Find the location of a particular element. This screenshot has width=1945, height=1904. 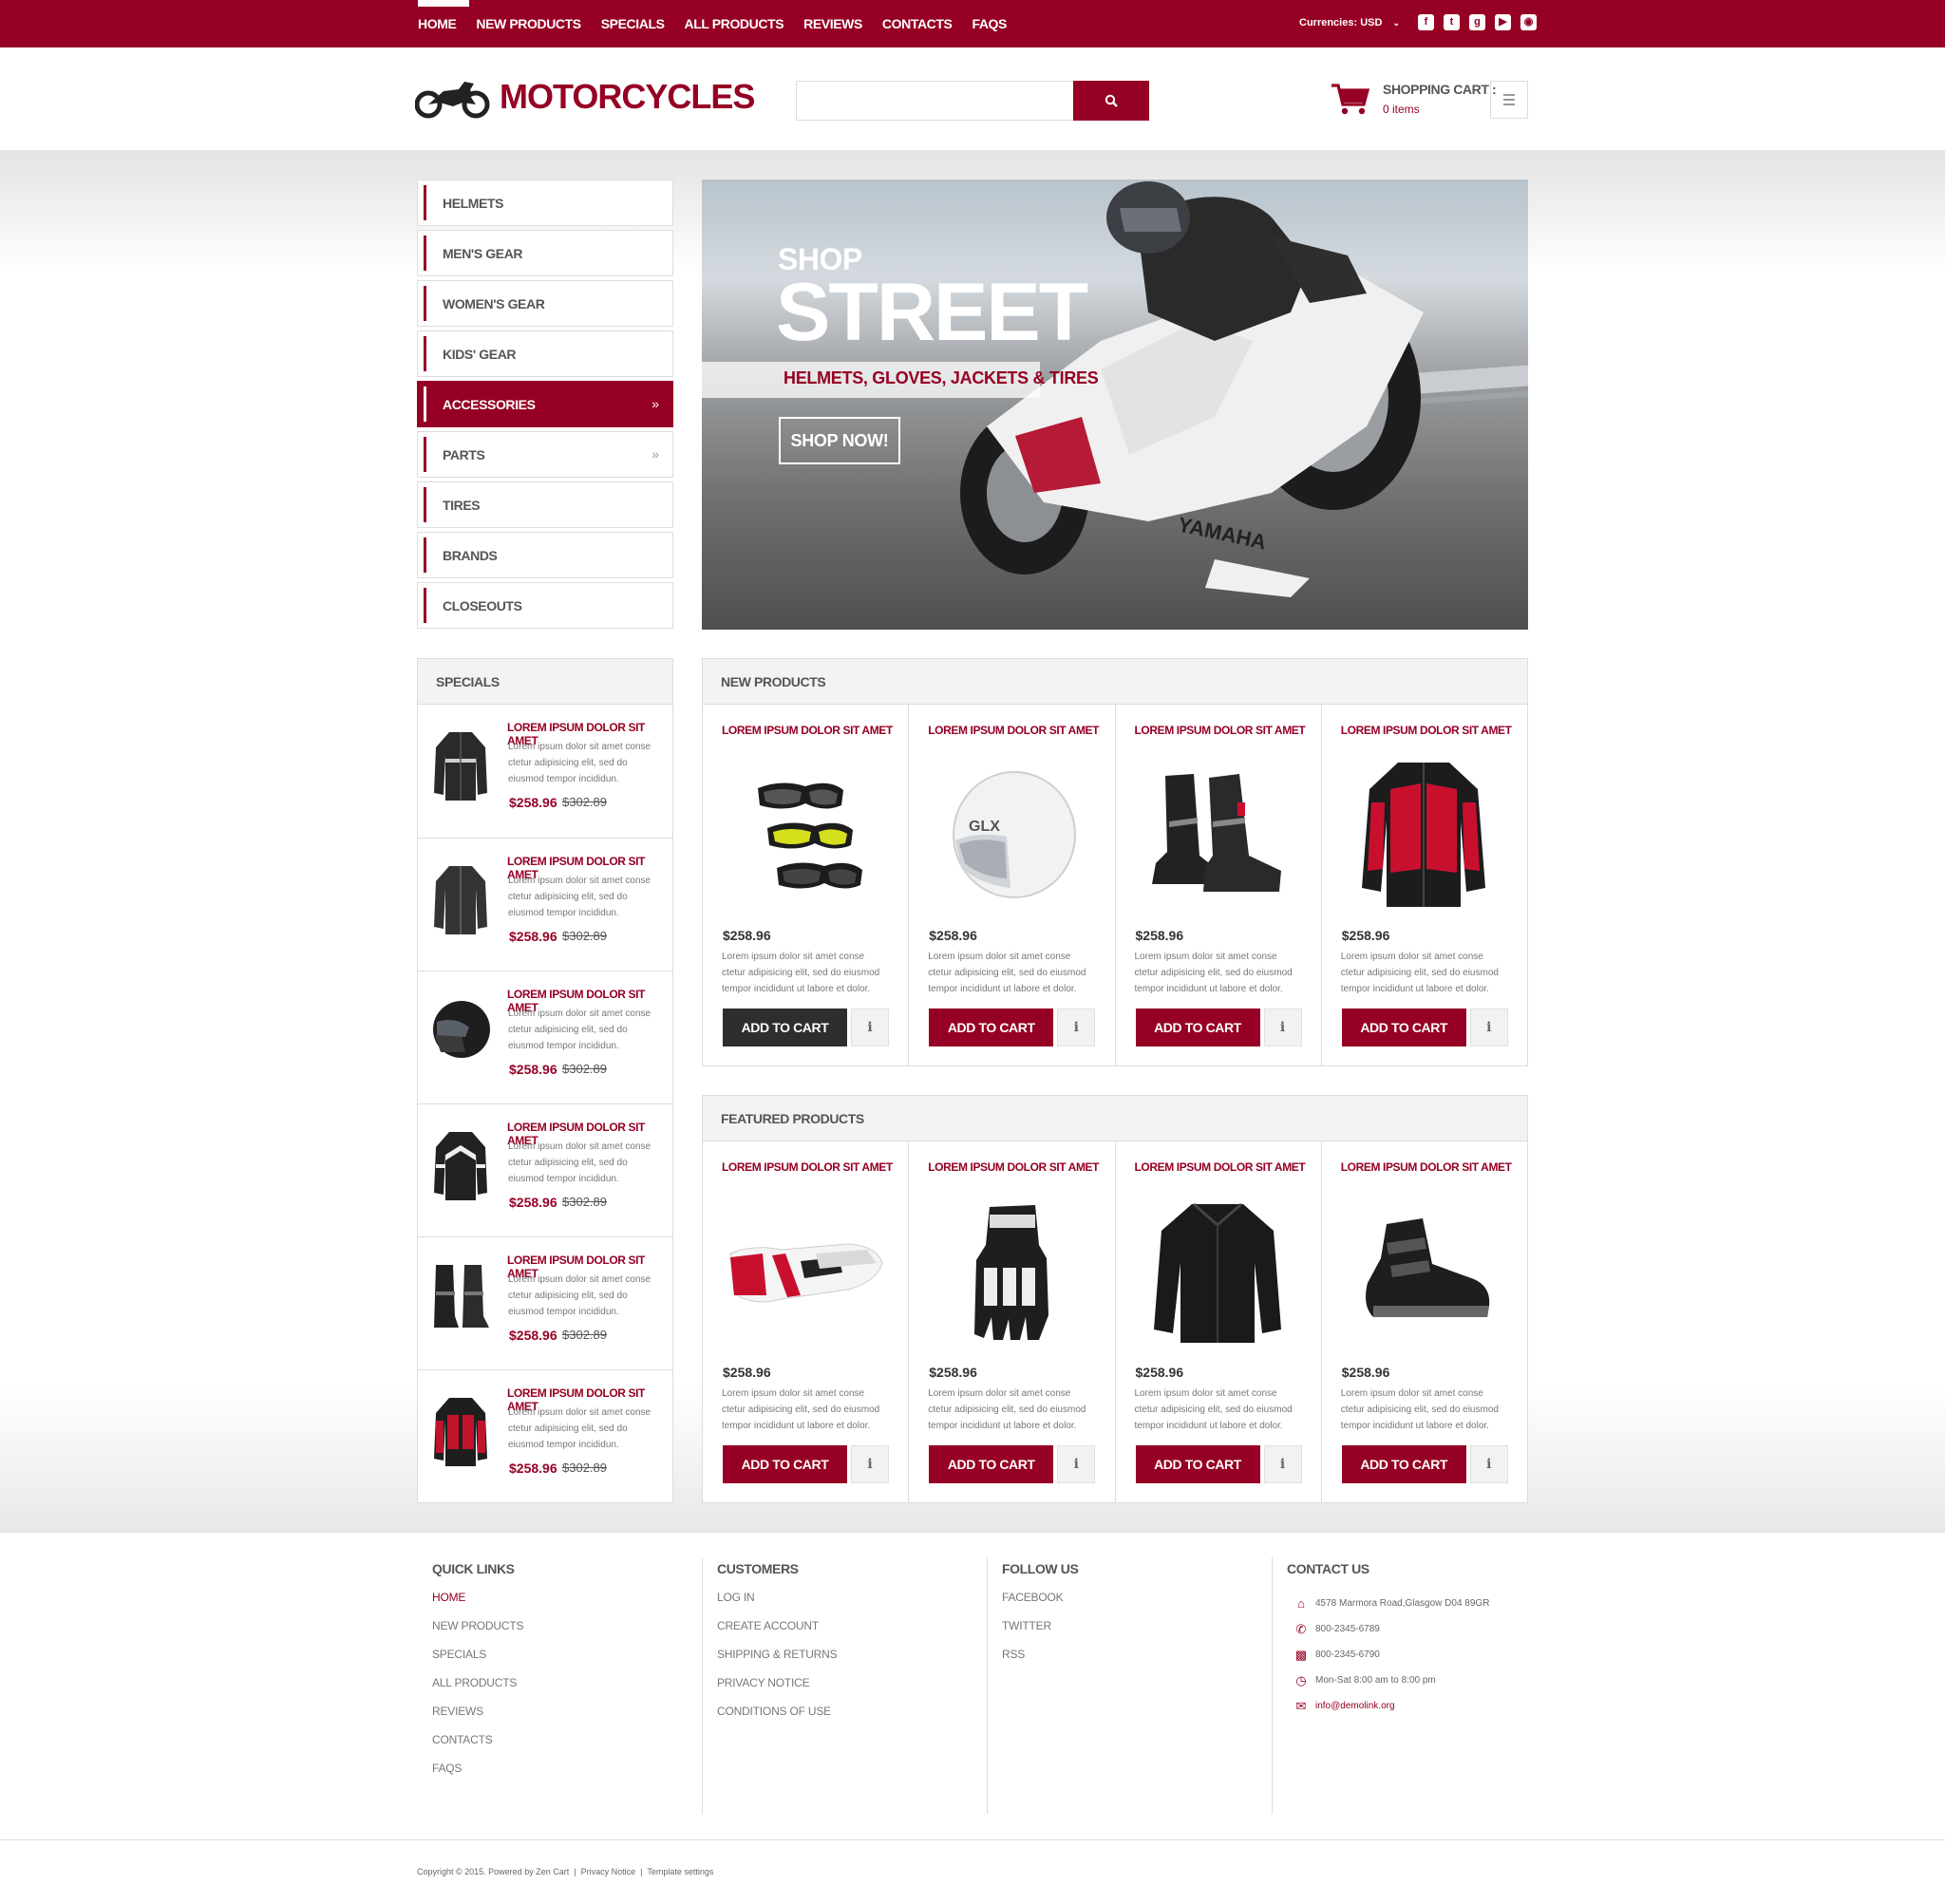

footer-link-conditions-of-use: CONDITIONS OF USE is located at coordinates (852, 1713).